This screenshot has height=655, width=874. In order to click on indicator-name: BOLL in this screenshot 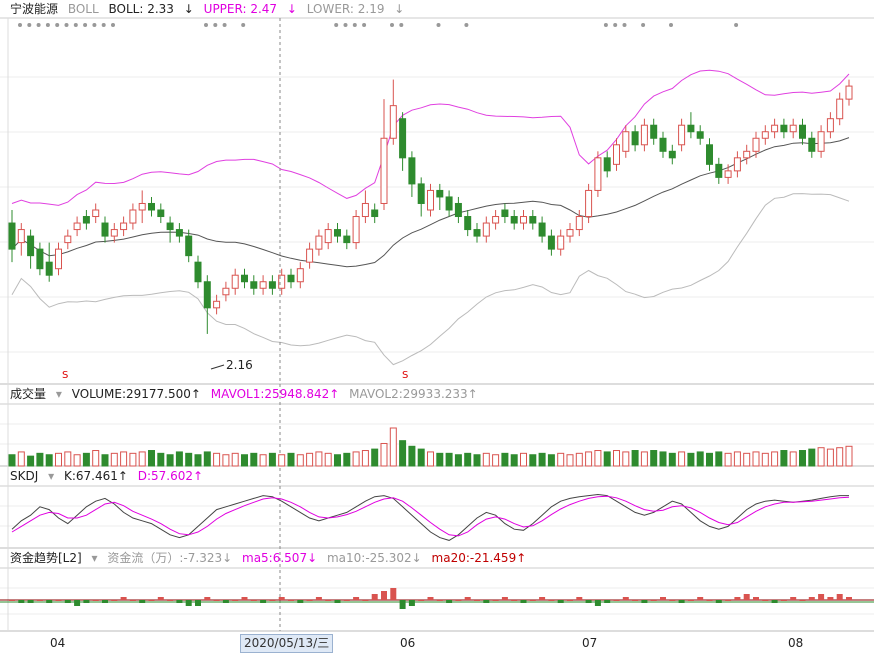, I will do `click(83, 9)`.